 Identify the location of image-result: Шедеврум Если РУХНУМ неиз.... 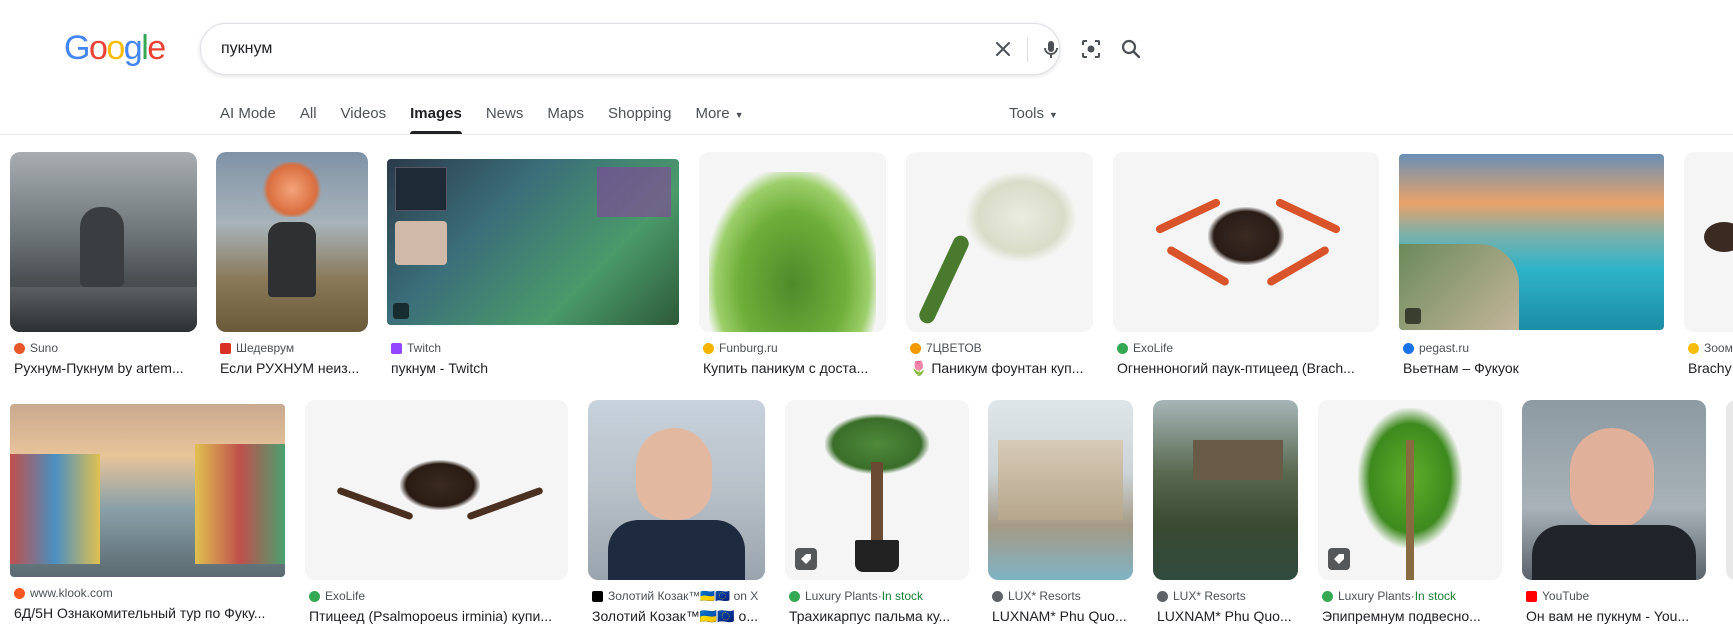
(292, 267).